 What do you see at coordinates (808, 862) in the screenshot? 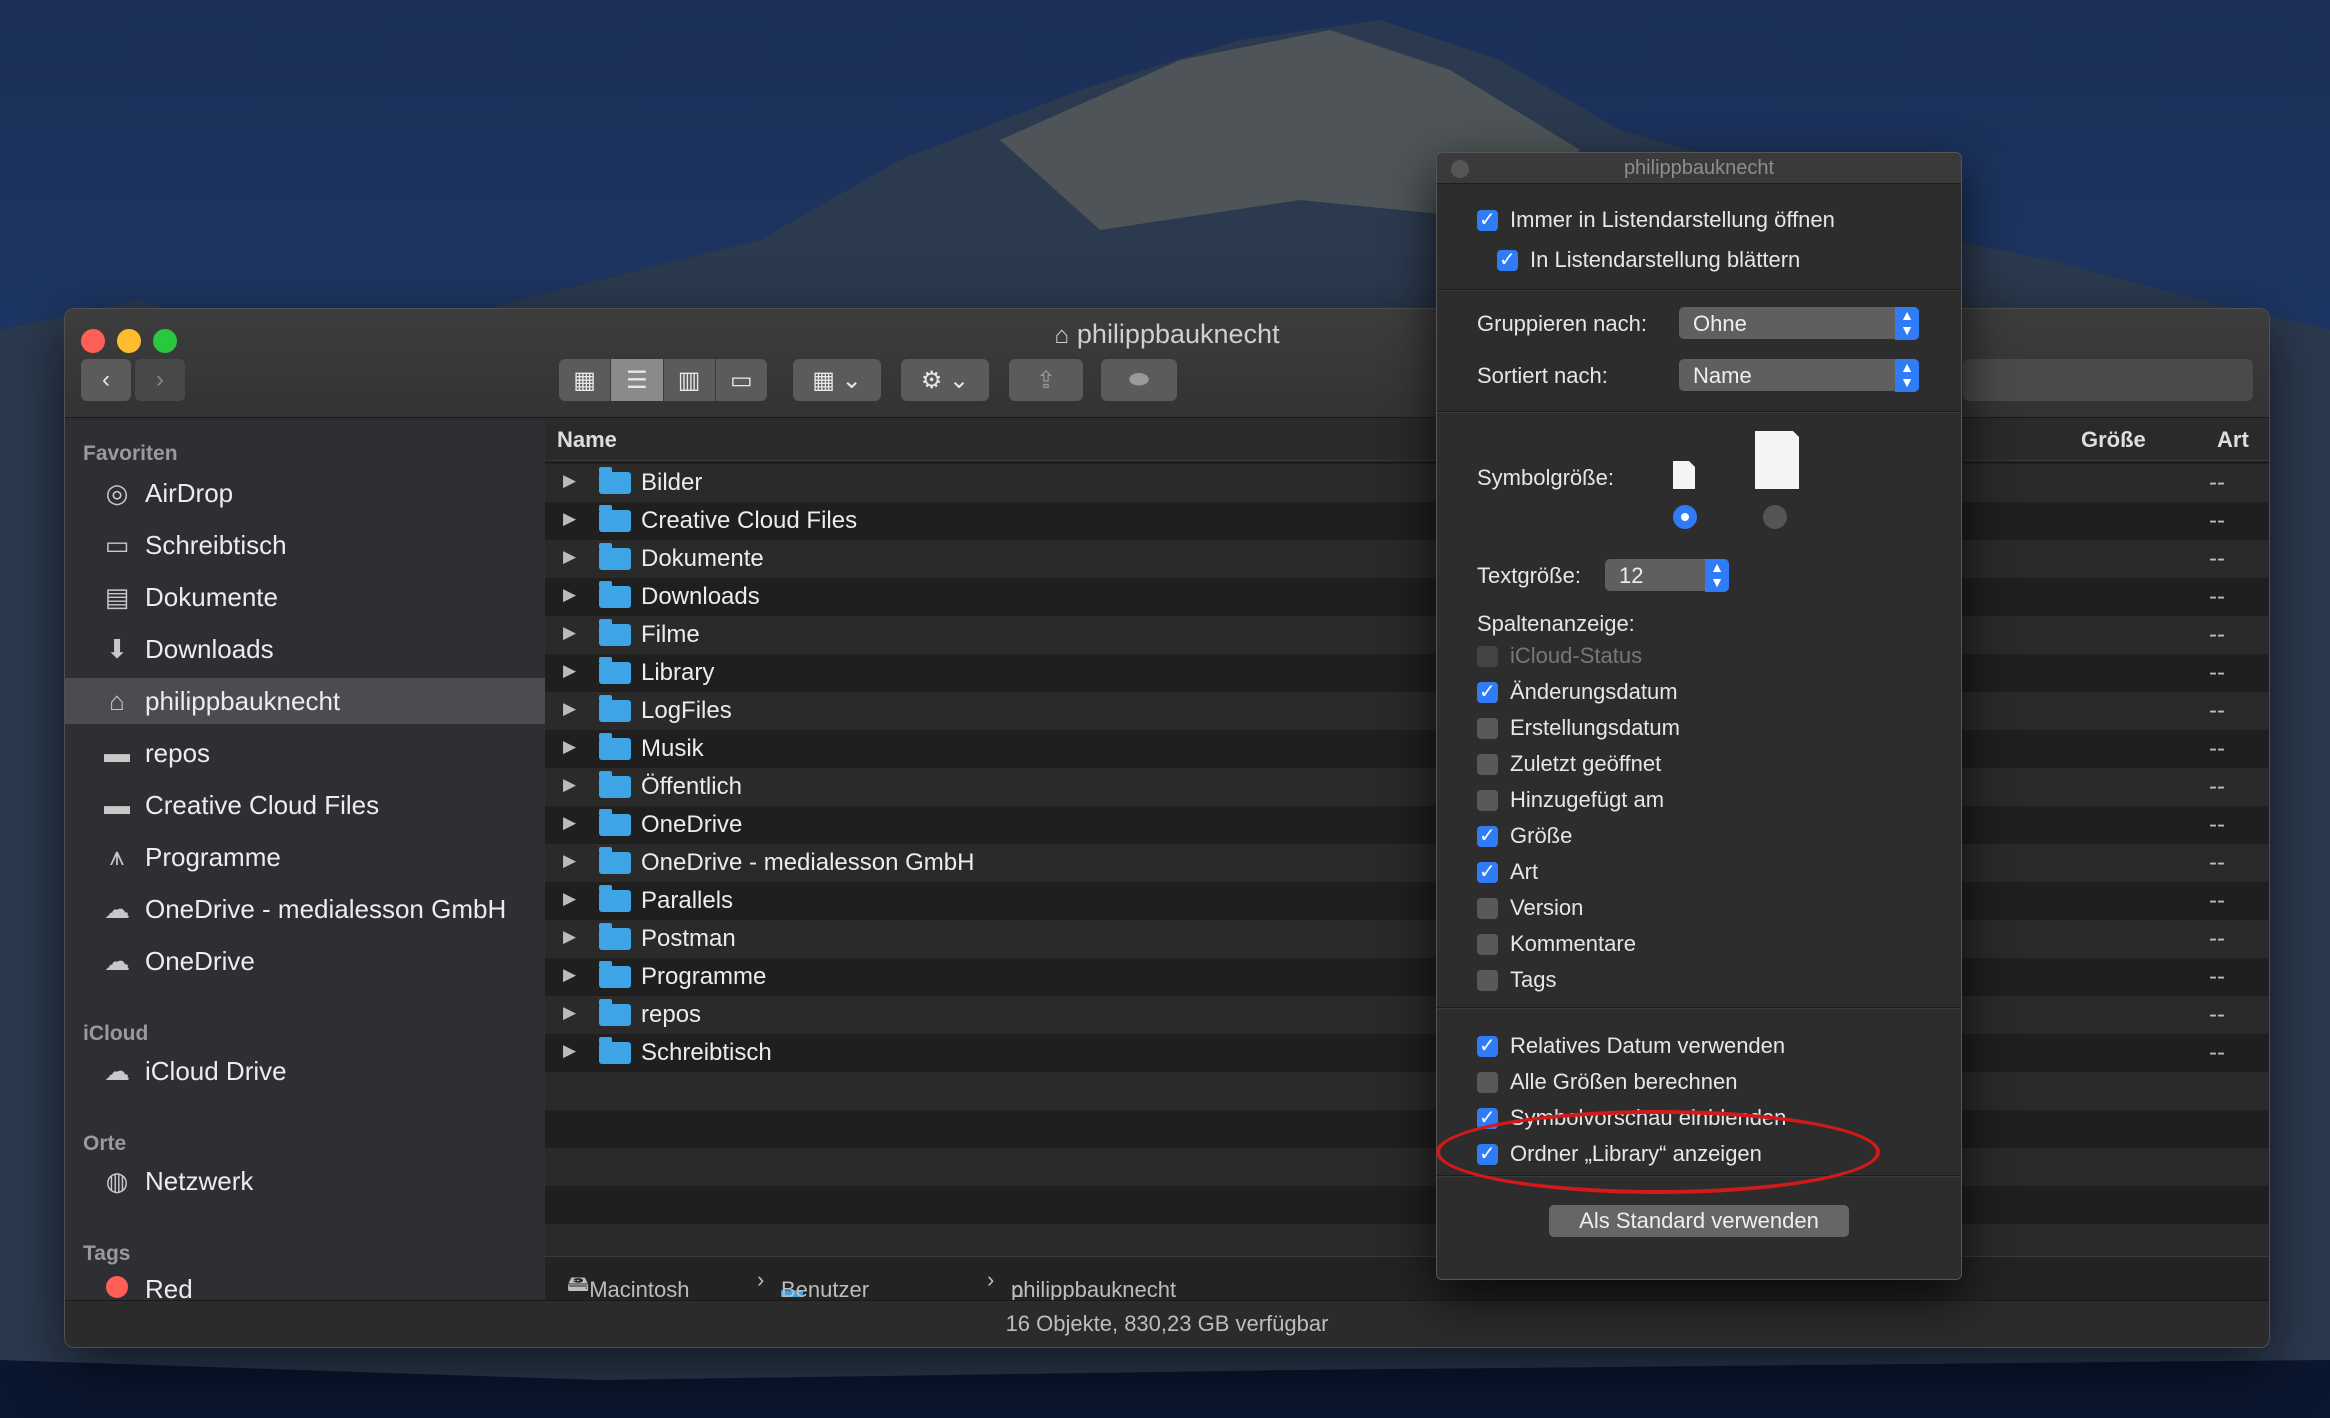
I see `row-name: OneDrive - medialesson GmbH` at bounding box center [808, 862].